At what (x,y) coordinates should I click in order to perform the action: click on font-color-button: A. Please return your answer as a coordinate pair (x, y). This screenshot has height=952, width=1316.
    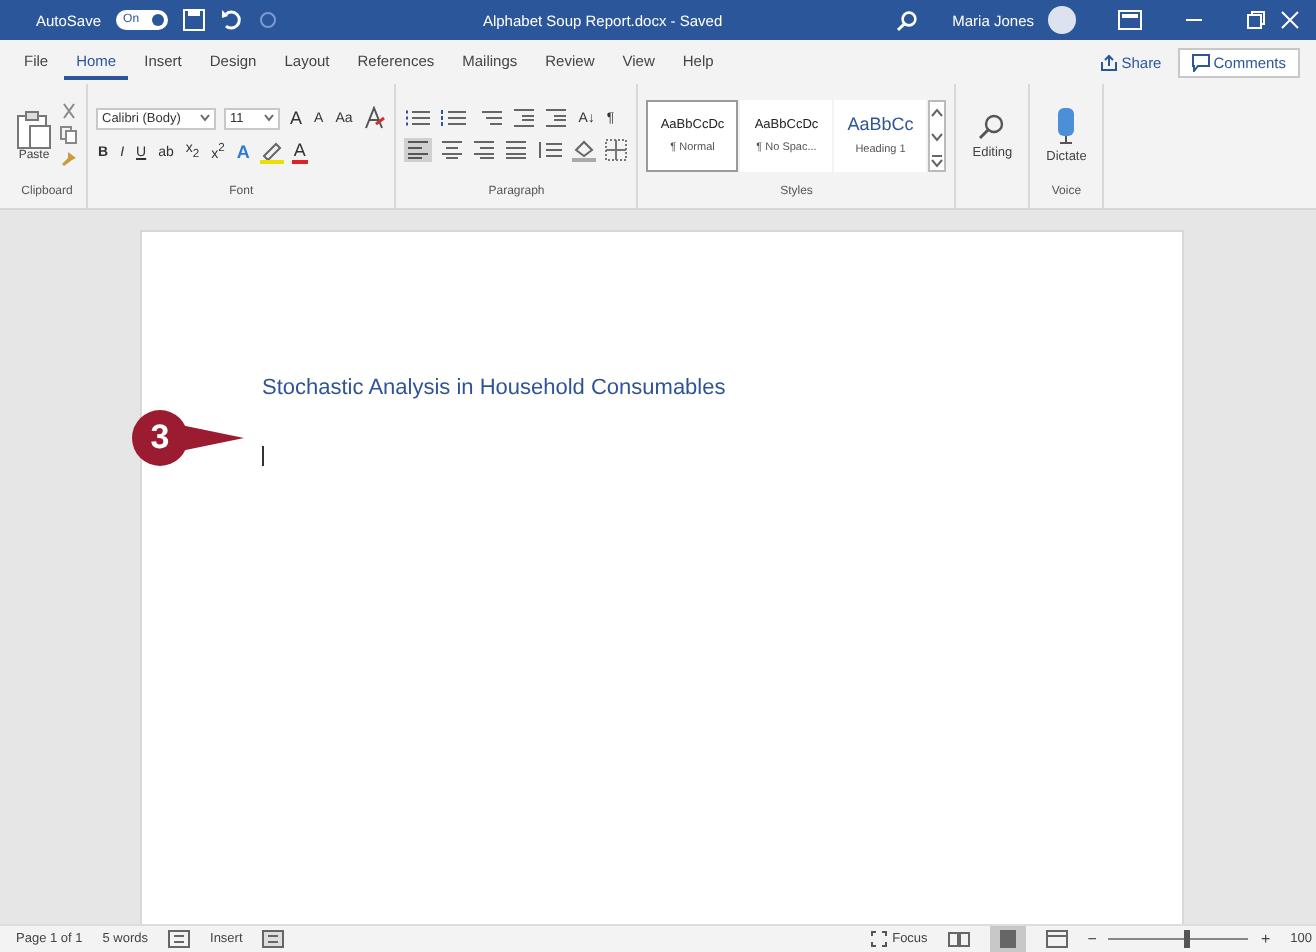
    Looking at the image, I should click on (299, 152).